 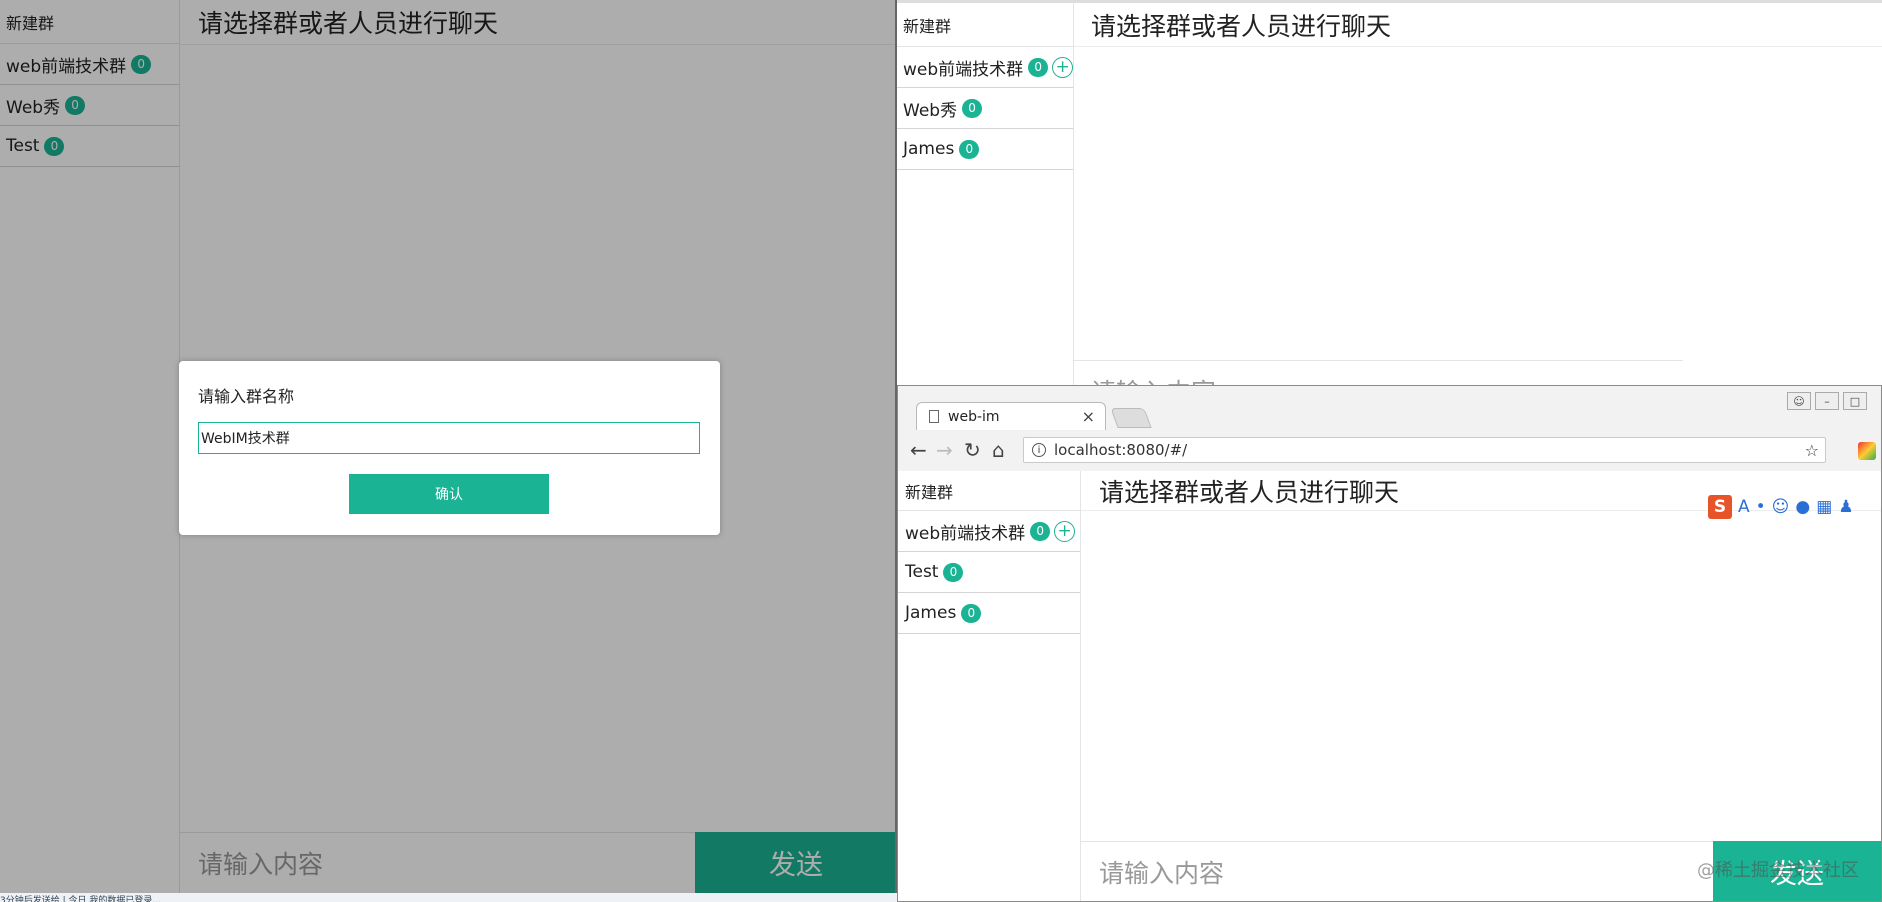 I want to click on confirm-button: 确认, so click(x=449, y=494).